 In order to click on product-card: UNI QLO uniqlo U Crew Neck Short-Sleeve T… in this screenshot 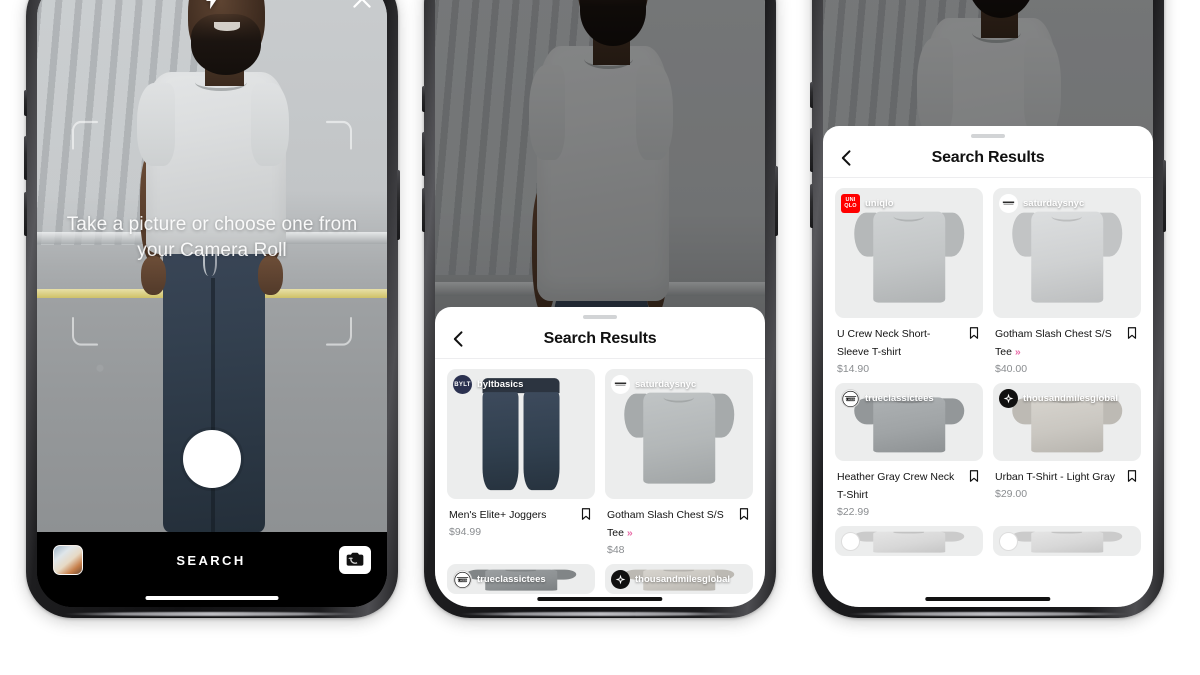, I will do `click(909, 281)`.